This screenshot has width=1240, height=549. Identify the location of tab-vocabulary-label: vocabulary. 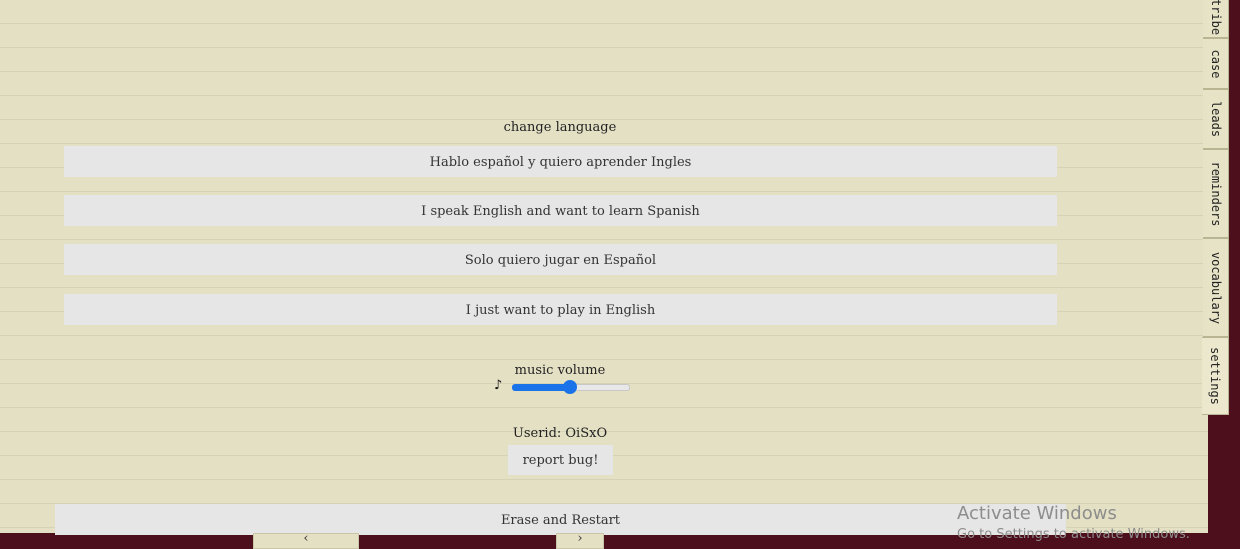
(1215, 287).